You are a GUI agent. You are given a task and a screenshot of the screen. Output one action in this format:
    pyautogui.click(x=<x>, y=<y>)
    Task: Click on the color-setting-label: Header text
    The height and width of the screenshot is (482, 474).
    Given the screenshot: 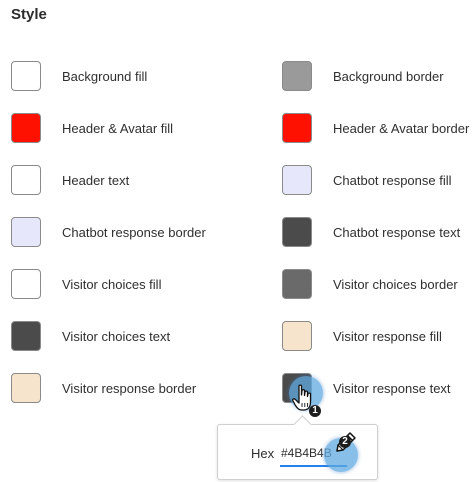 What is the action you would take?
    pyautogui.click(x=96, y=180)
    